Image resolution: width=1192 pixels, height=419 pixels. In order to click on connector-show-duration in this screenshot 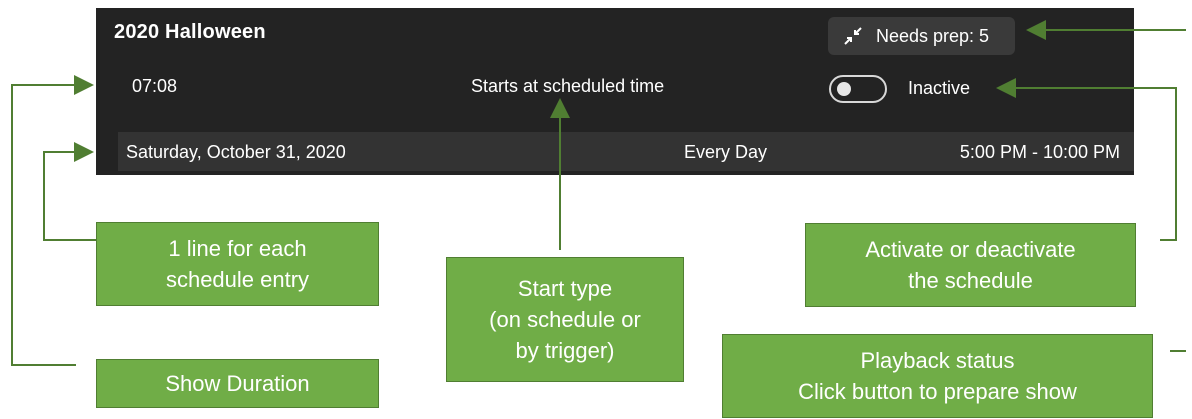, I will do `click(52, 220)`.